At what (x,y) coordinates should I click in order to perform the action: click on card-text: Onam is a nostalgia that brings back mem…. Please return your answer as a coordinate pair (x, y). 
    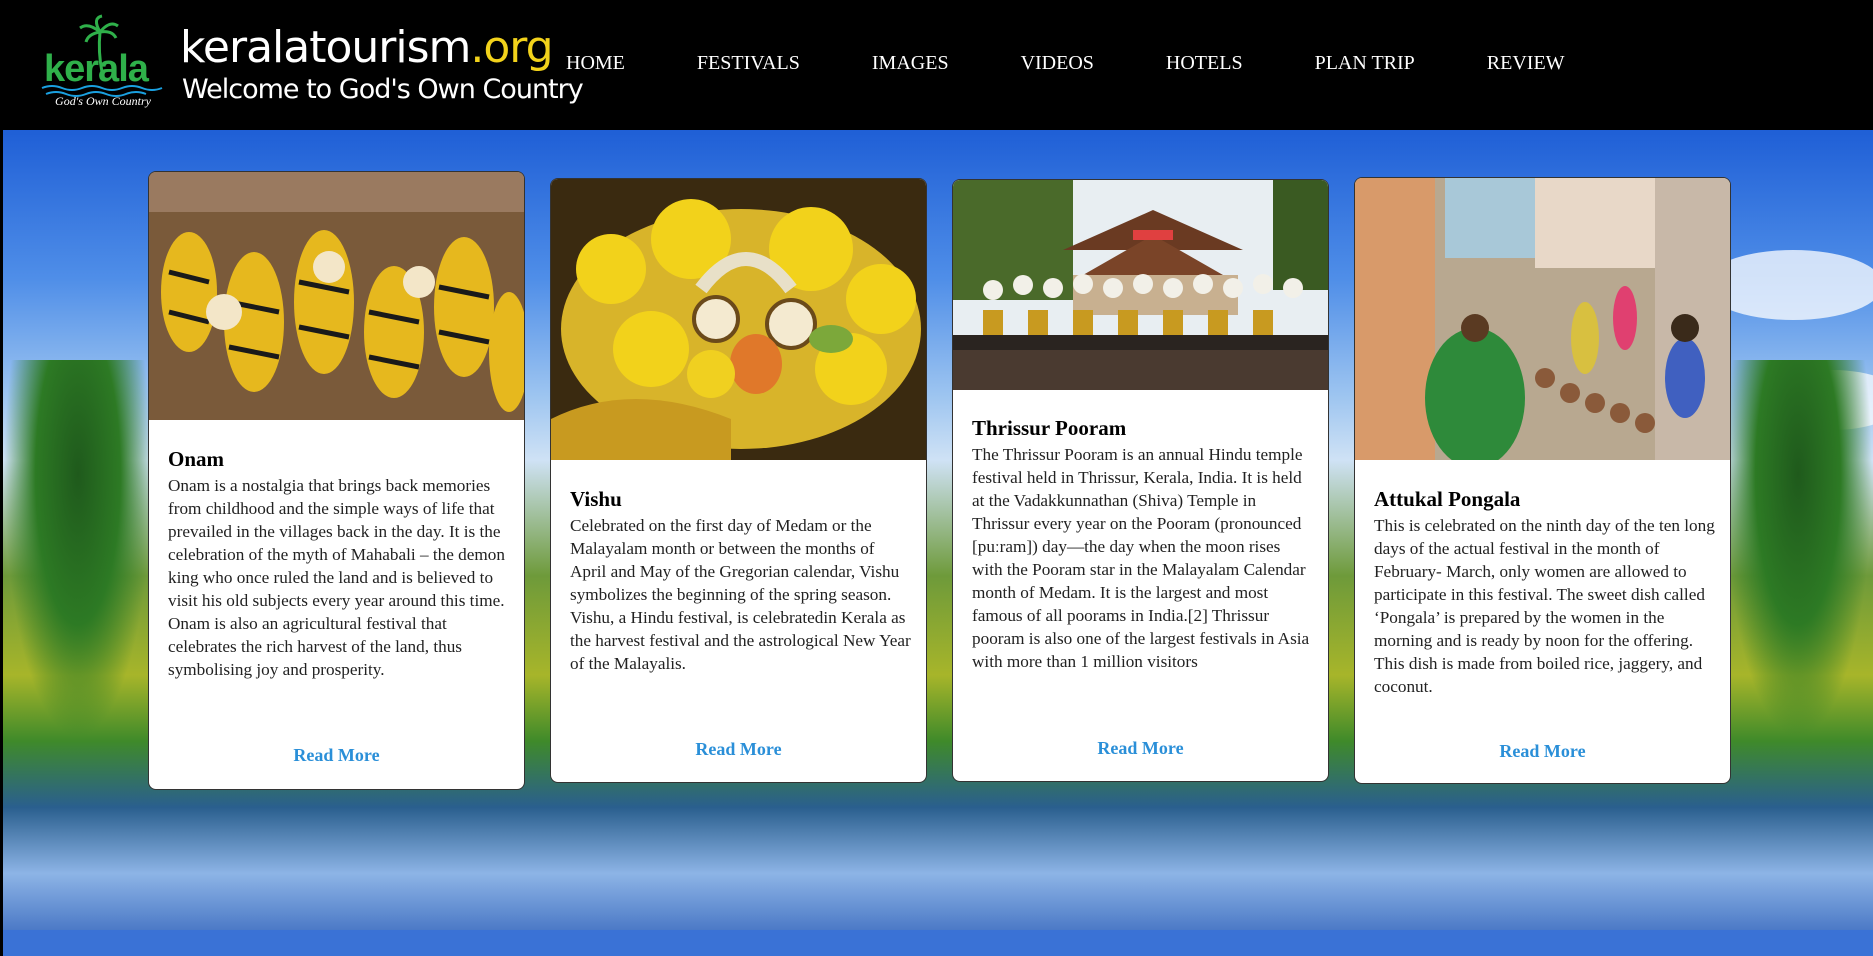
    Looking at the image, I should click on (336, 577).